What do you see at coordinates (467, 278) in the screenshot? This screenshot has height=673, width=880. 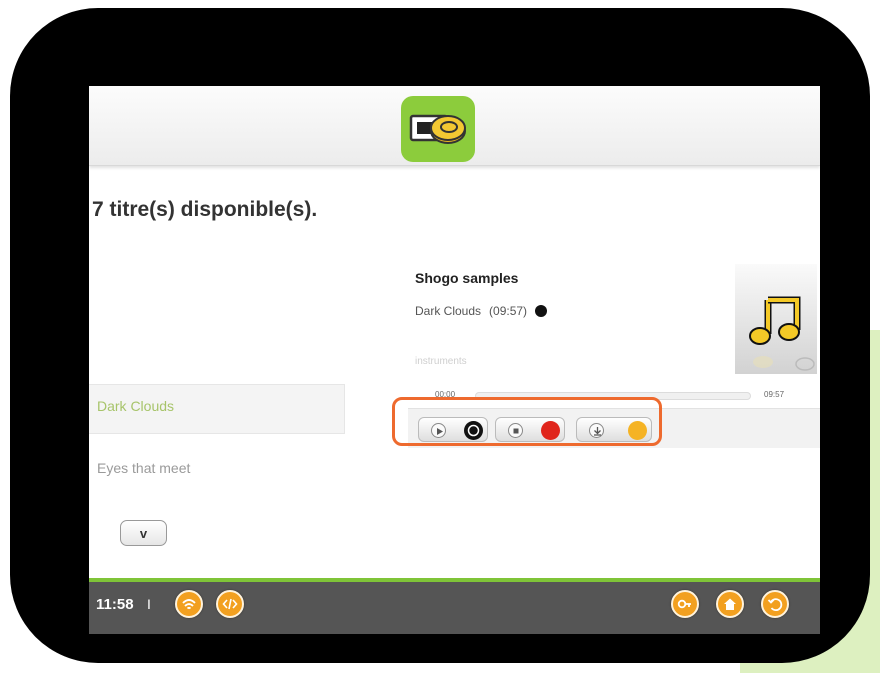 I see `album-title: Shogo samples` at bounding box center [467, 278].